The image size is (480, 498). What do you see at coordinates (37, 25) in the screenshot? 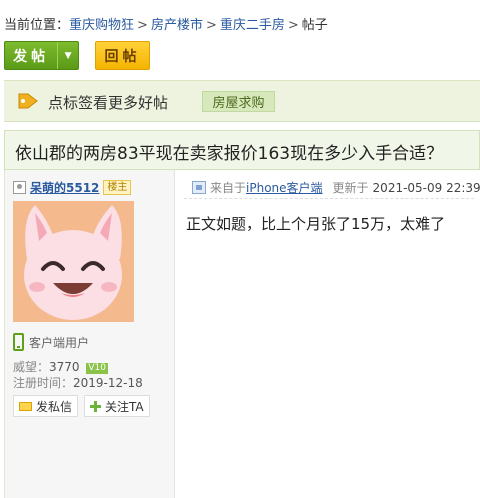
I see `breadcrumb-label: 当前位置：` at bounding box center [37, 25].